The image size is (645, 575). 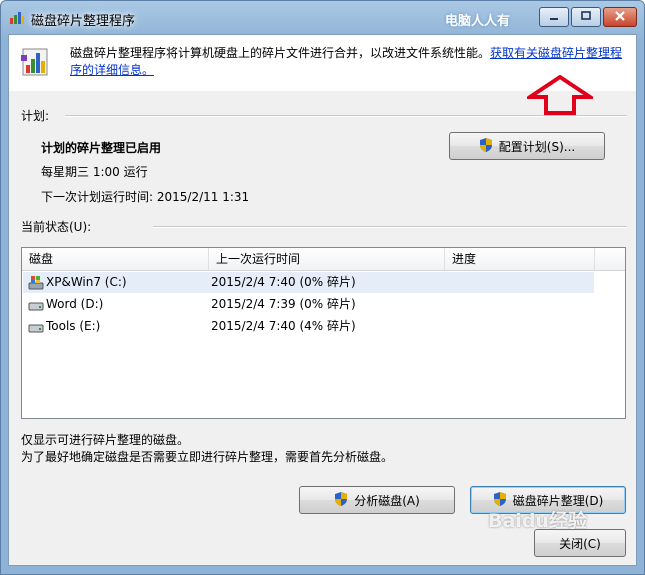 I want to click on minimize-button, so click(x=554, y=17).